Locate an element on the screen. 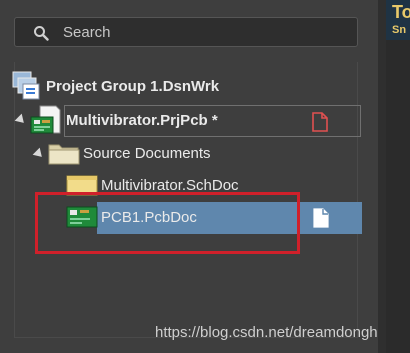 The width and height of the screenshot is (410, 353). search-input: Search is located at coordinates (87, 32).